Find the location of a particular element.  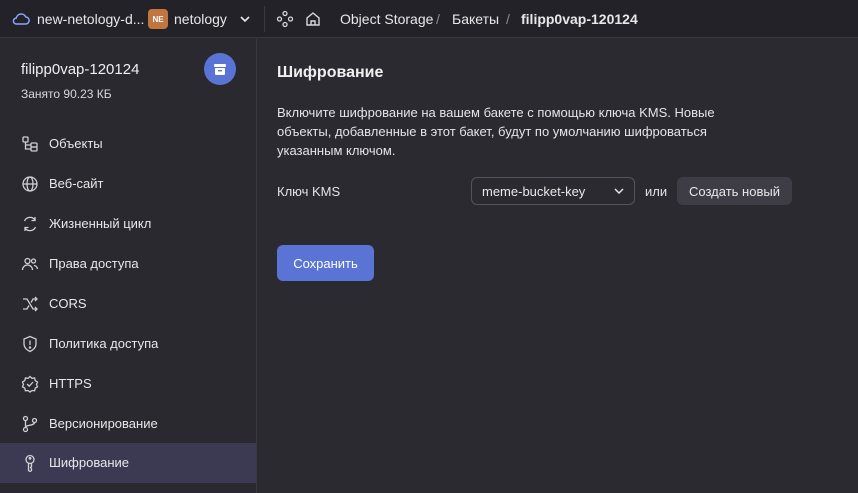

kms-key-select: meme-bucket-key is located at coordinates (553, 191).